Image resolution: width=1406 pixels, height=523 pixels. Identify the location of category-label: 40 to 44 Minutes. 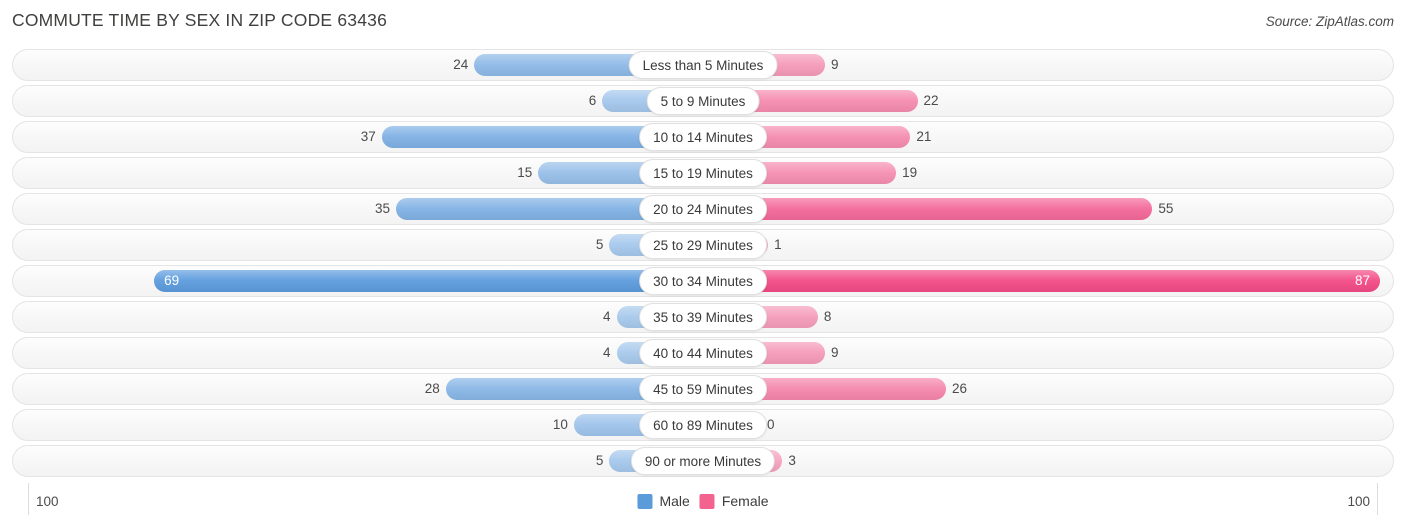
(703, 353).